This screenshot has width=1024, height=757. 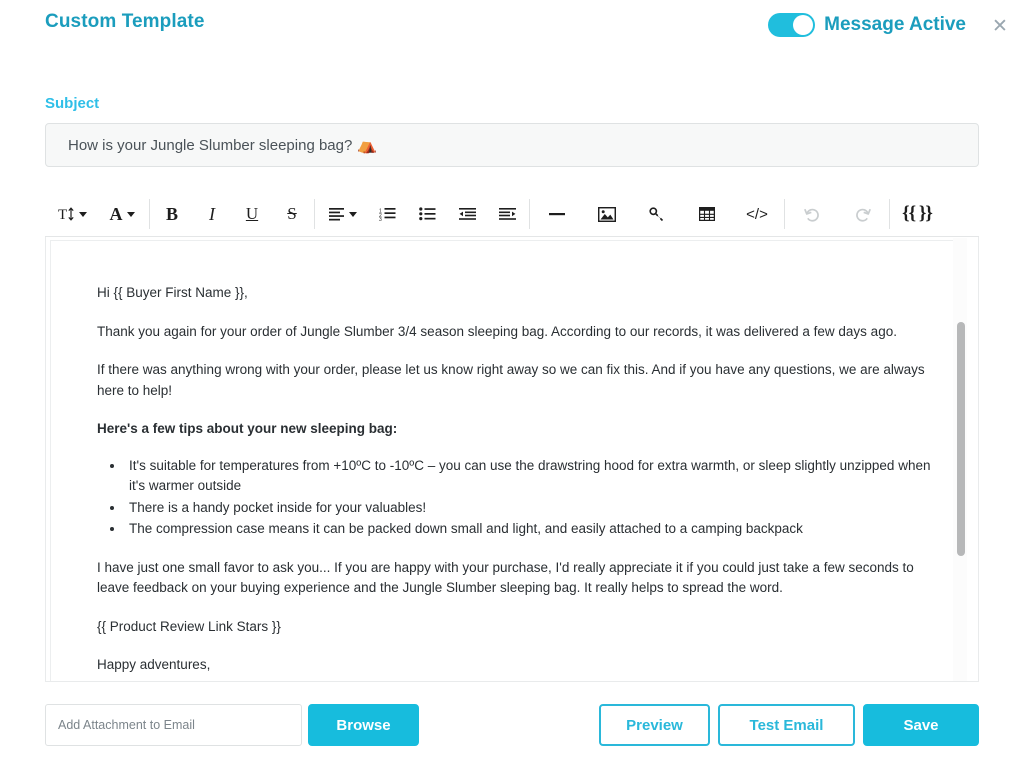 I want to click on test-email-button: Test Email, so click(x=786, y=725).